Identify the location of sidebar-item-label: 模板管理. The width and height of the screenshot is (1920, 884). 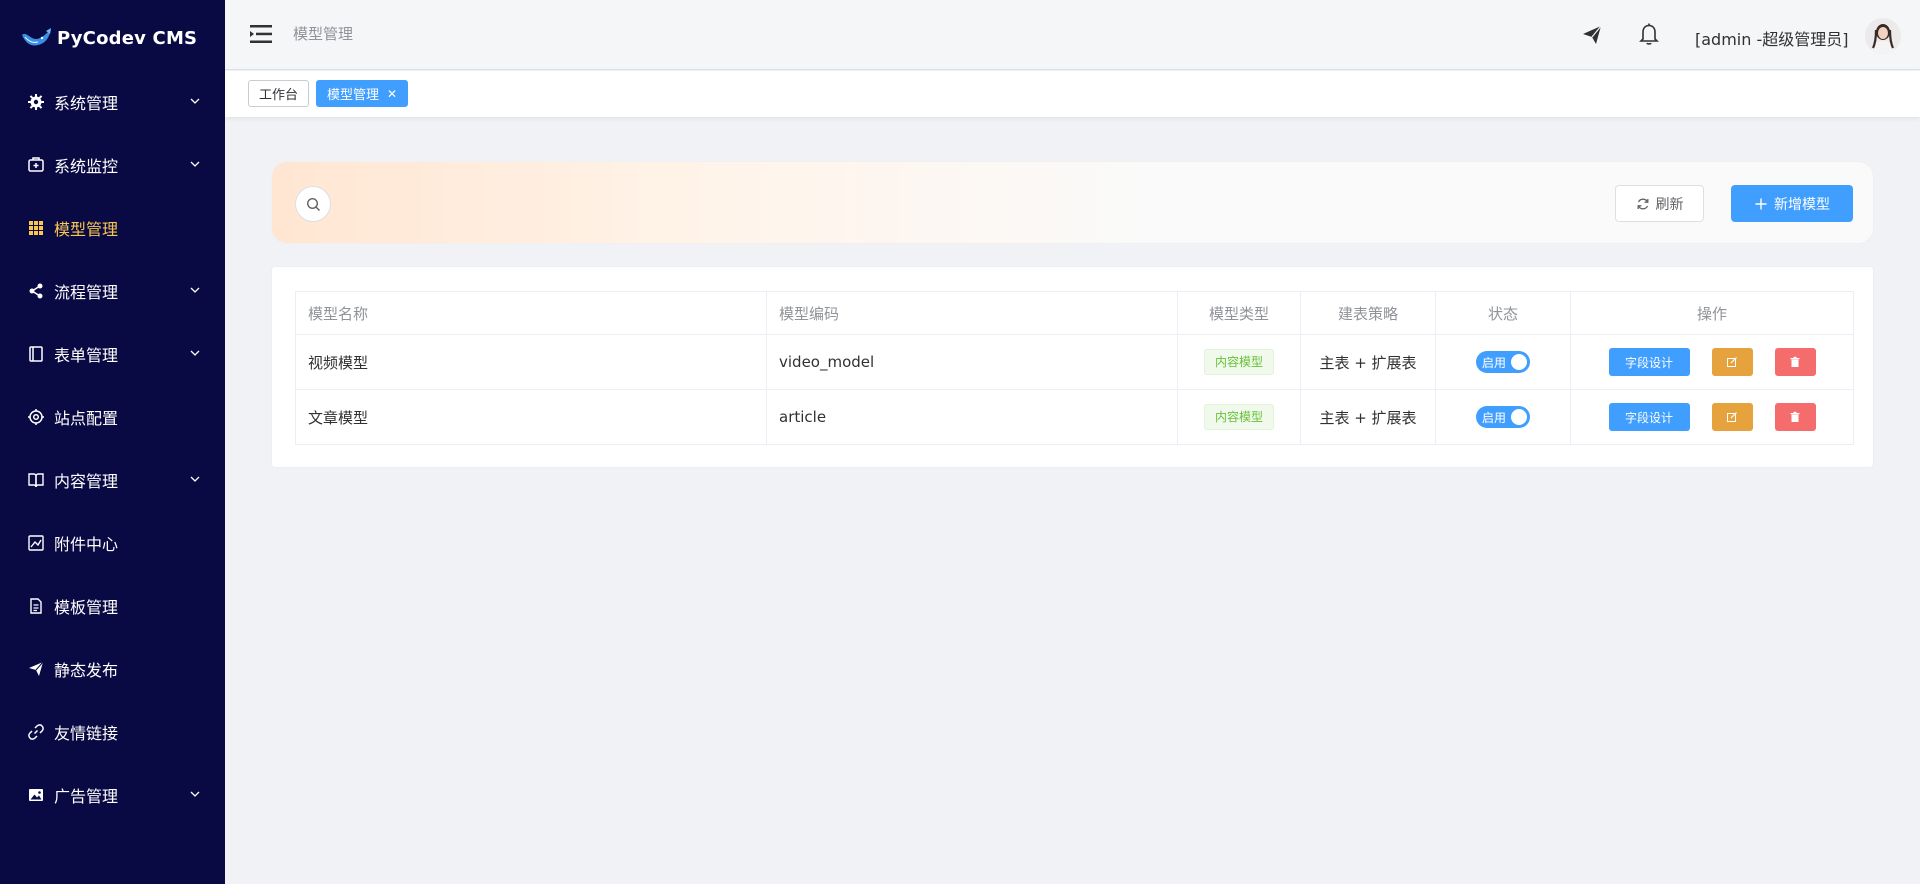
(86, 607).